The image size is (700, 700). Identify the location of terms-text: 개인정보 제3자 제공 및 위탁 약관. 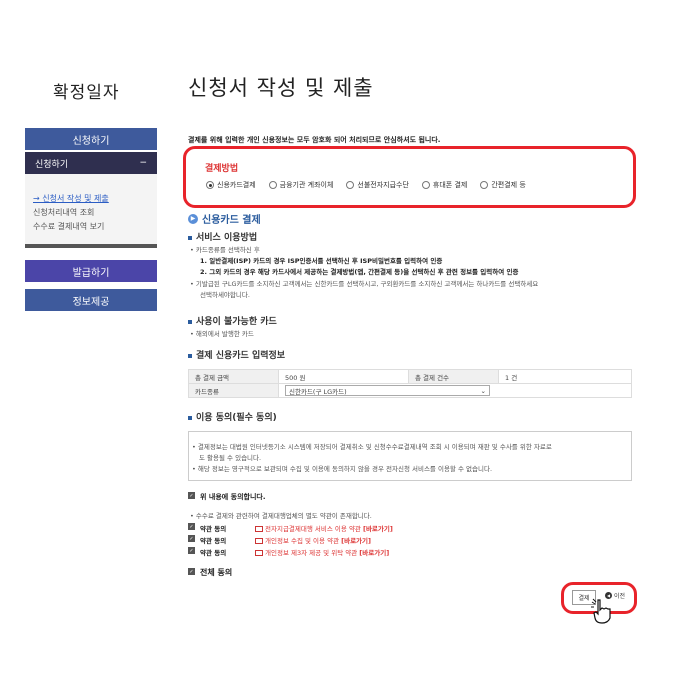
(311, 553).